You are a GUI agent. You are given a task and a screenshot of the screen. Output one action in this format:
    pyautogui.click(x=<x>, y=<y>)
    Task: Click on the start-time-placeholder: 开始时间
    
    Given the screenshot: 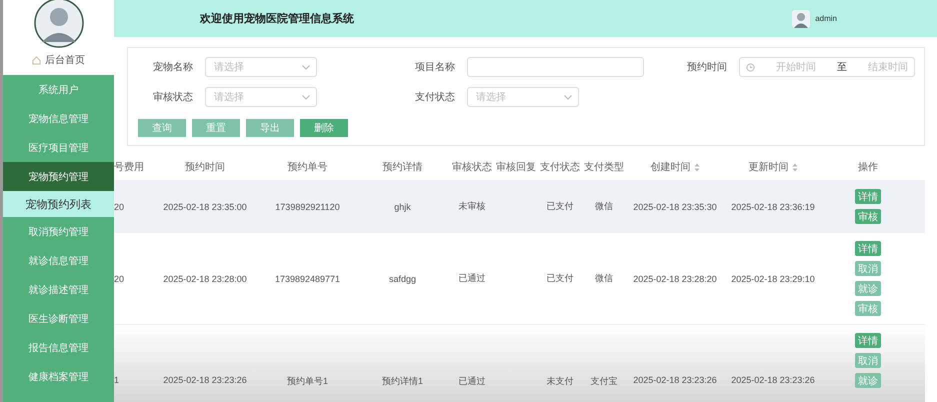 What is the action you would take?
    pyautogui.click(x=796, y=67)
    